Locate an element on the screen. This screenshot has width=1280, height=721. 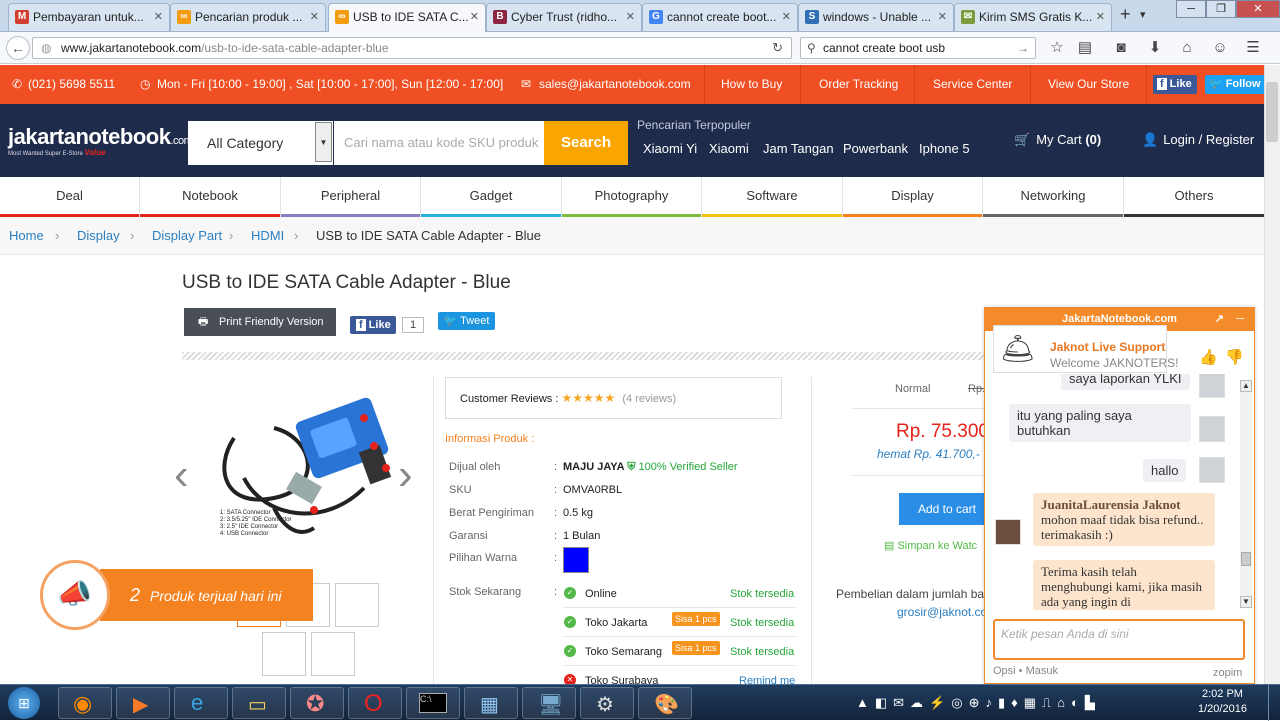
how-to-buy-link: How to Buy is located at coordinates (751, 84).